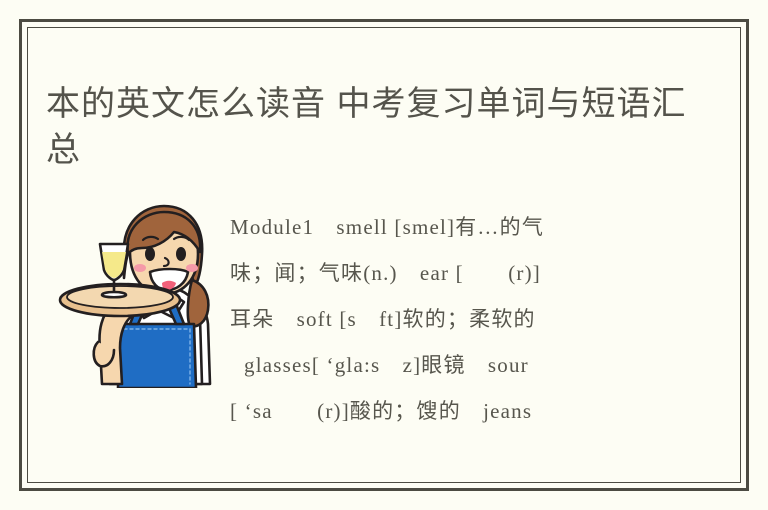 The height and width of the screenshot is (510, 768). I want to click on apron, so click(157, 355).